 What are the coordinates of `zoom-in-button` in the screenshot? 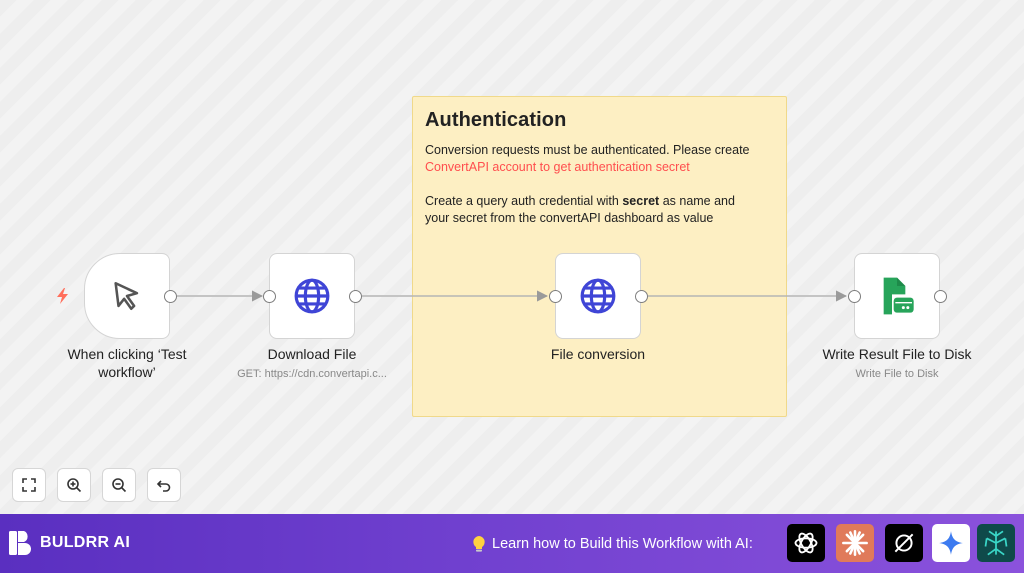 It's located at (74, 485).